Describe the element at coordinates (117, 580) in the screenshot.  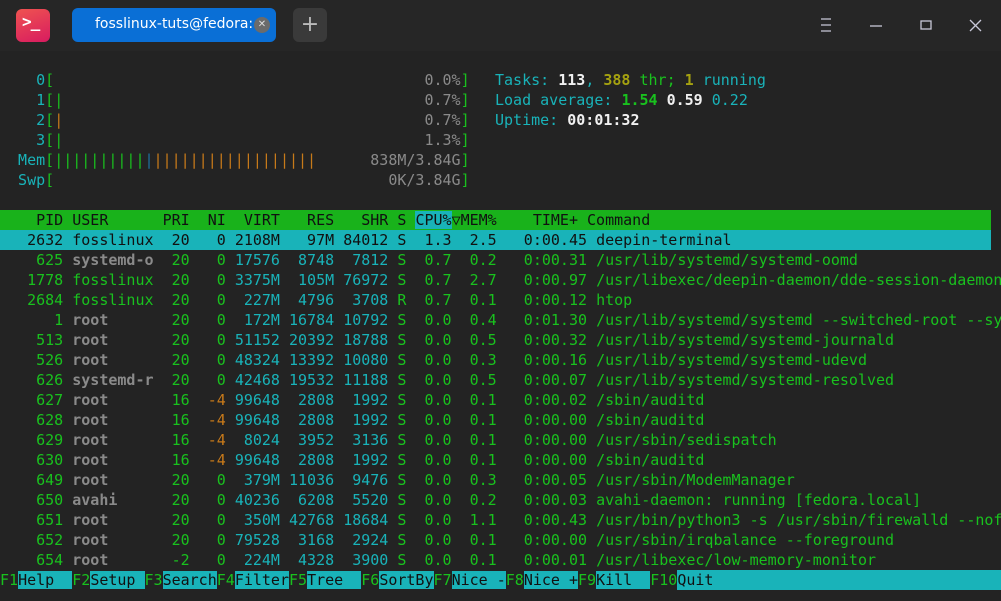
I see `function-key-label-f2: Setup` at that location.